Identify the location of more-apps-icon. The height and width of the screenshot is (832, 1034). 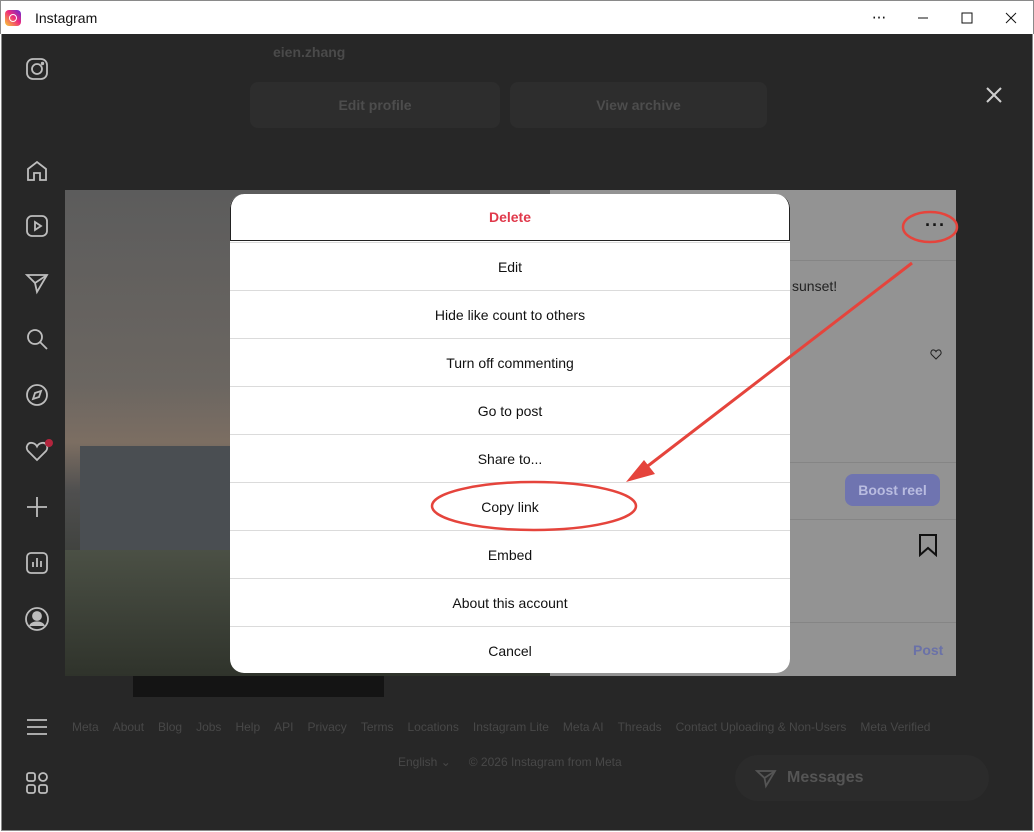
(37, 783).